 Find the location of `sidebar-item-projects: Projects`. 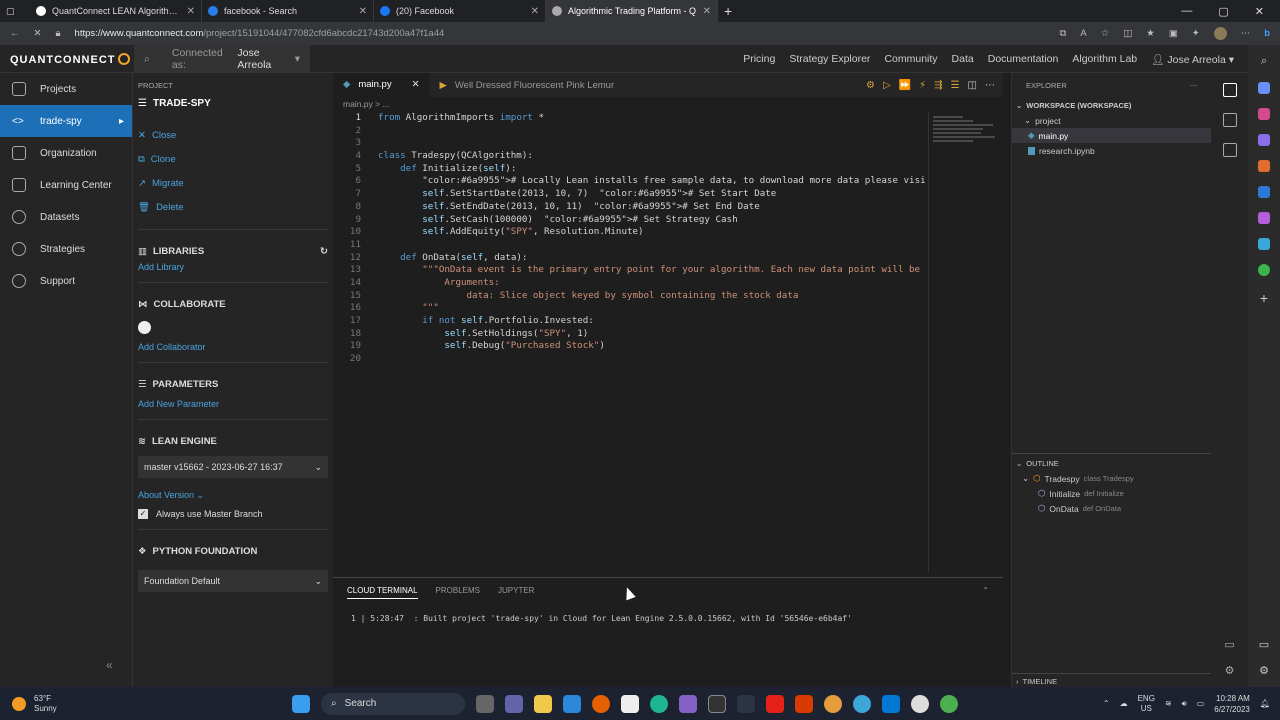

sidebar-item-projects: Projects is located at coordinates (66, 89).